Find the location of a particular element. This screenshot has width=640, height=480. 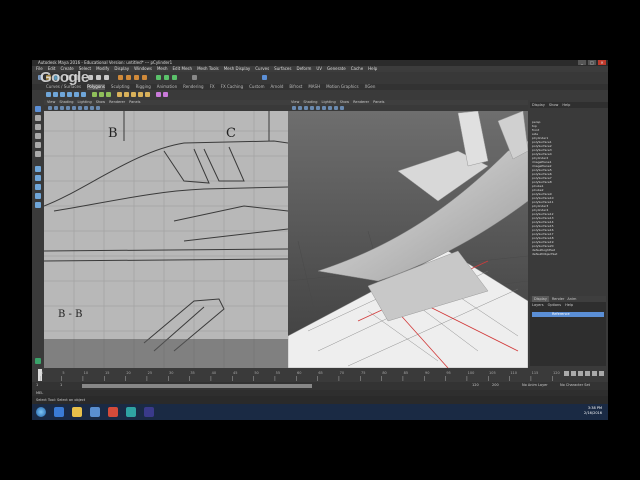

single-layout-icon is located at coordinates (38, 169).